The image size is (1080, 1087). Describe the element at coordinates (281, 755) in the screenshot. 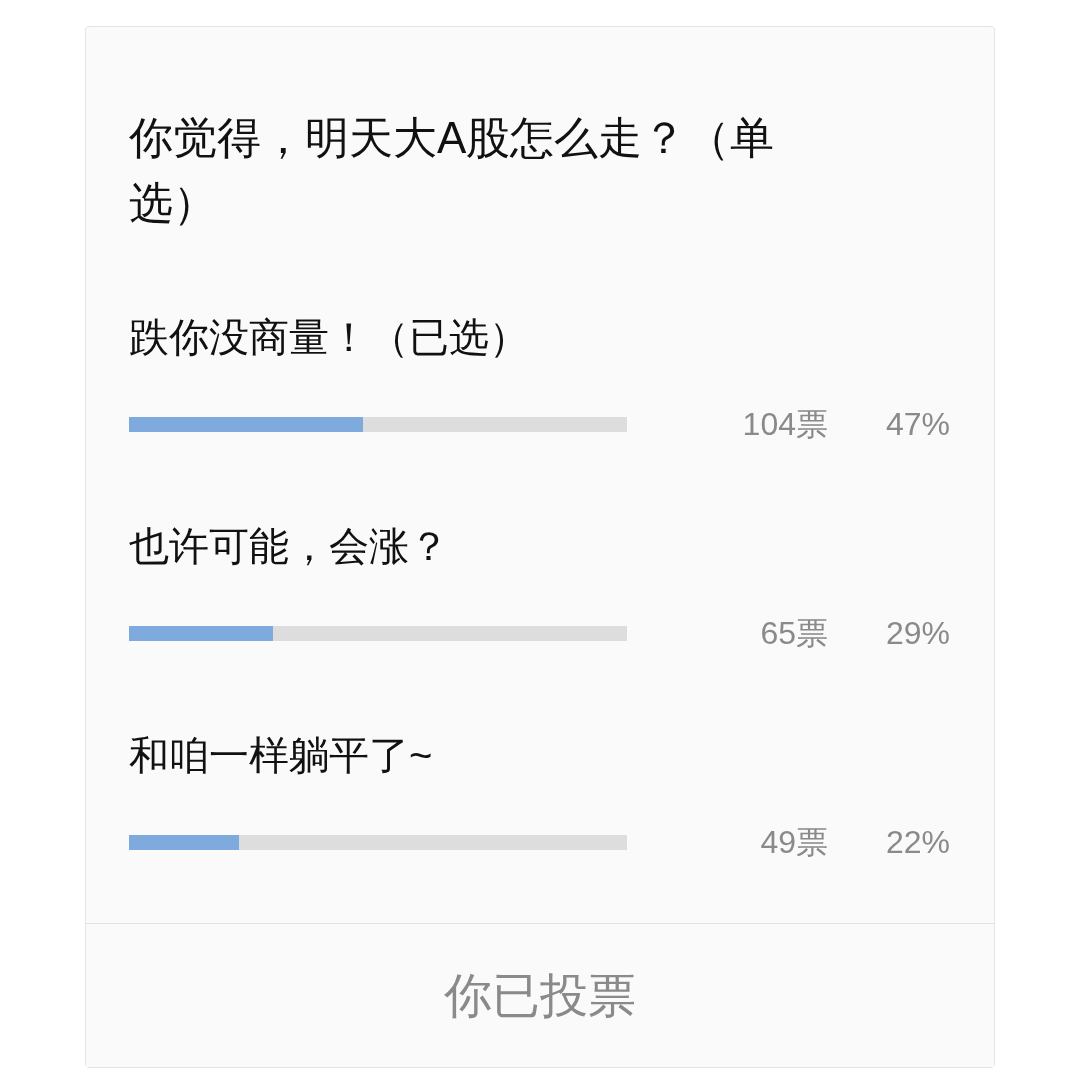

I see `option-label: 和咱一样躺平了~` at that location.